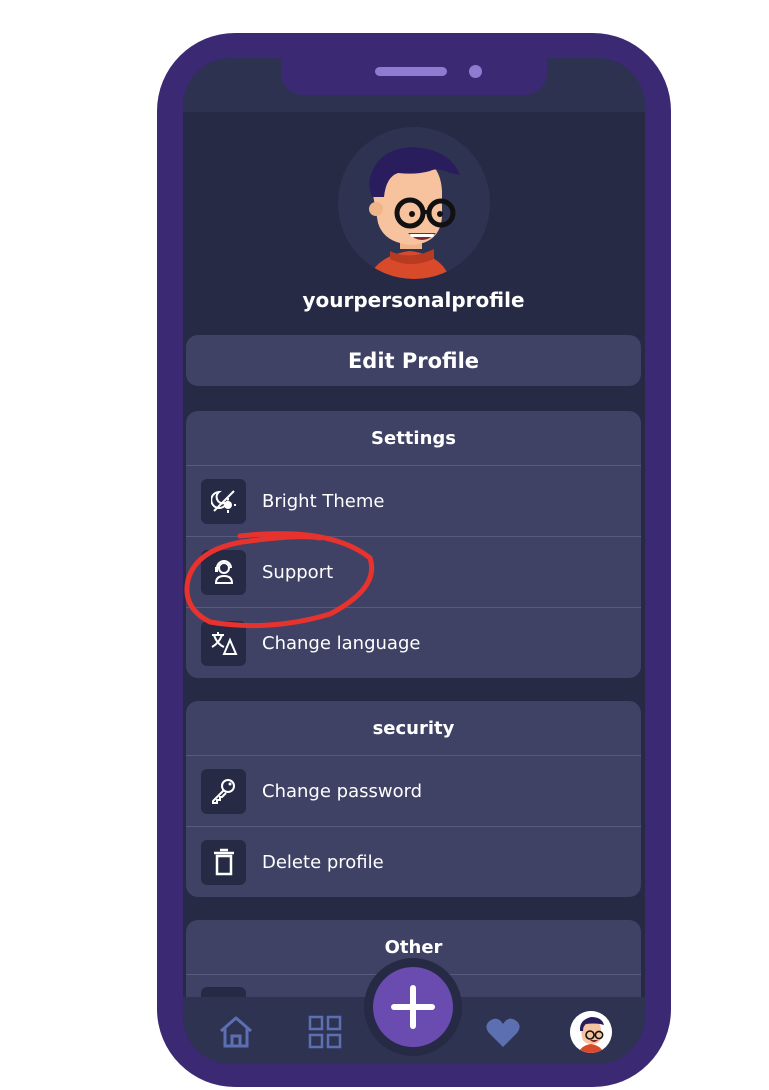  Describe the element at coordinates (223, 862) in the screenshot. I see `trash-icon` at that location.